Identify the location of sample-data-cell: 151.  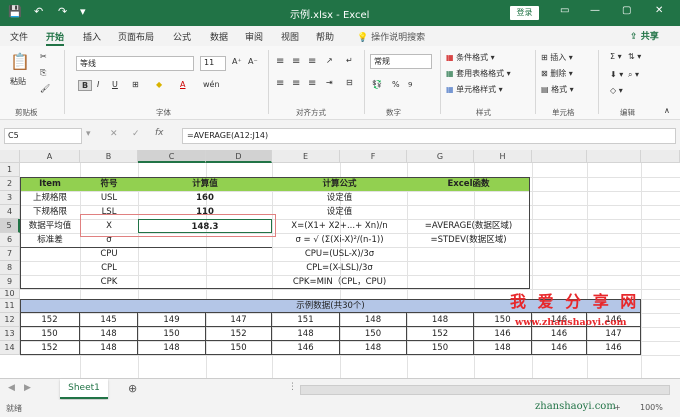
(306, 320).